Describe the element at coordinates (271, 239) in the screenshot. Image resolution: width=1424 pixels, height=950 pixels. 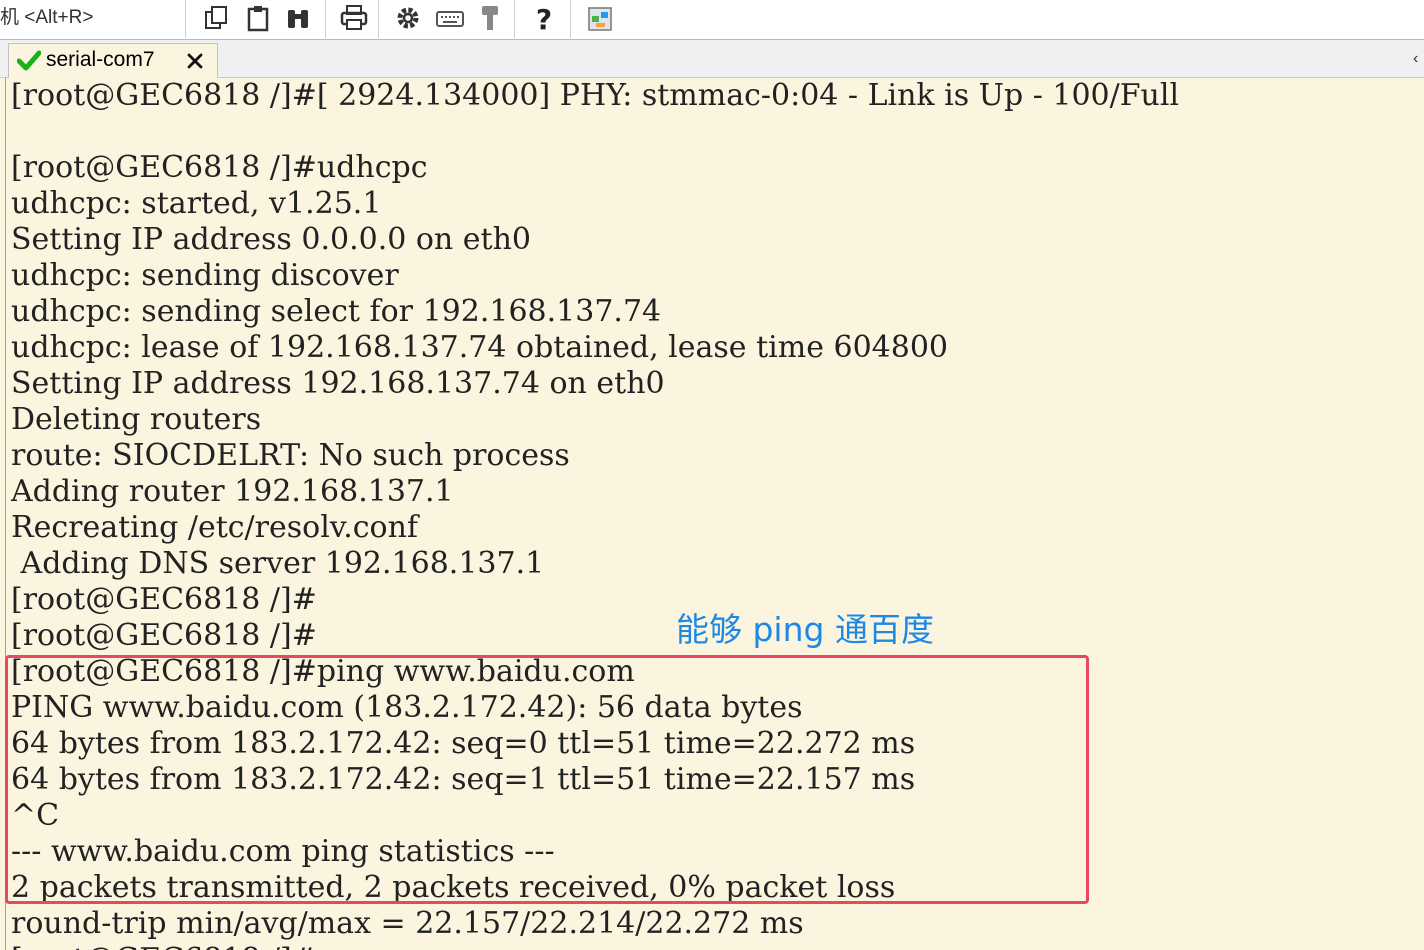
I see `terminal-line: Setting IP address 0.0.0.0 on eth0` at that location.